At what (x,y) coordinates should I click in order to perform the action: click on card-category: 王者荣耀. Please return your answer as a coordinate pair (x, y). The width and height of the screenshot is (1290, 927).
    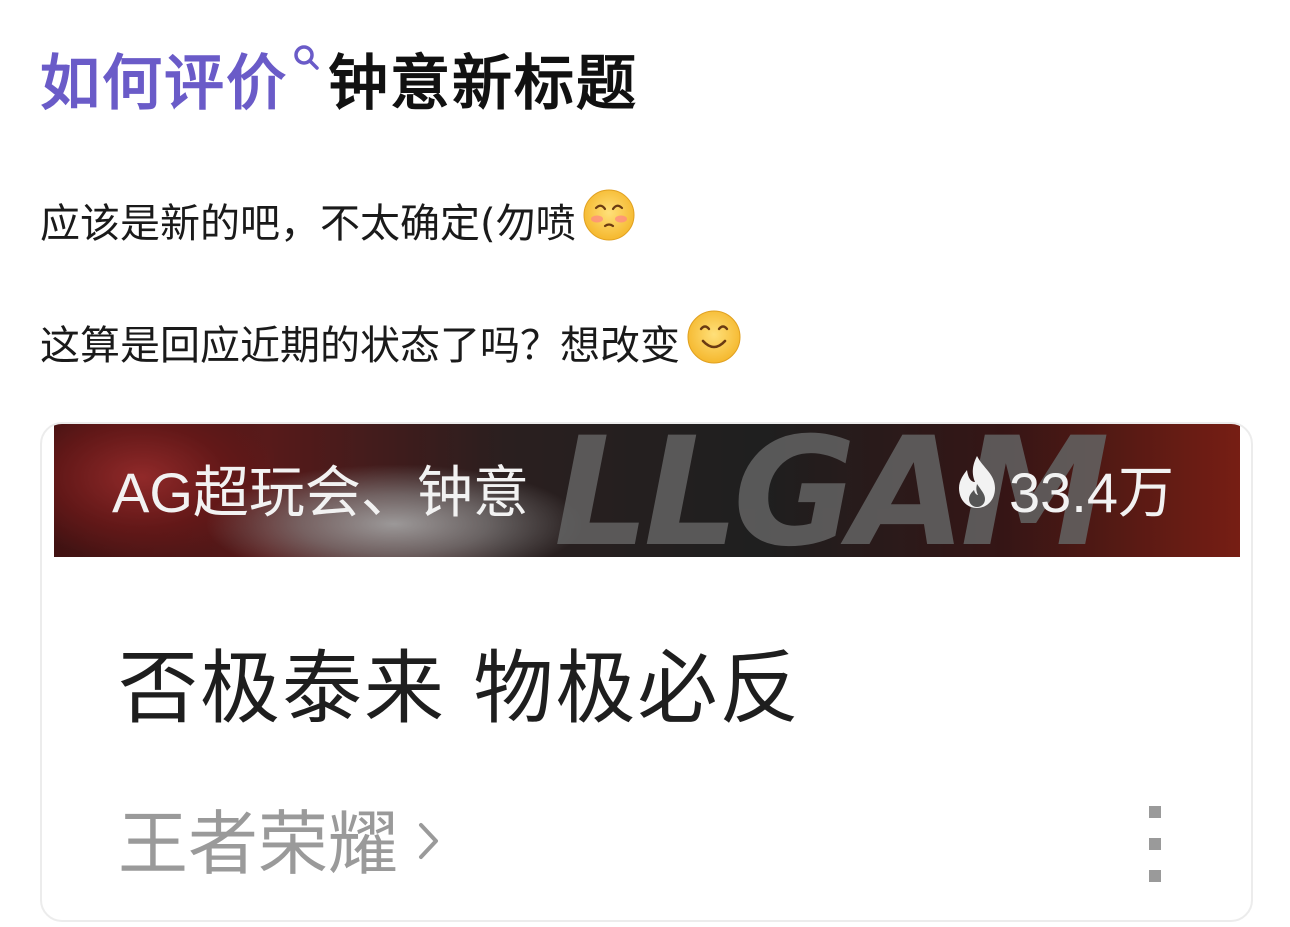
    Looking at the image, I should click on (280, 838).